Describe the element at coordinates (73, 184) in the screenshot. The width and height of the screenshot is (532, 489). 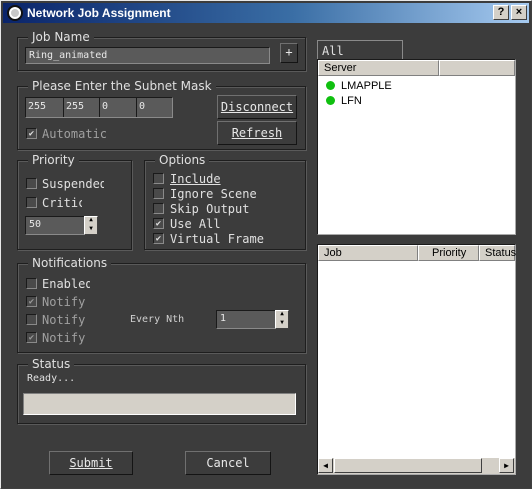
I see `suspended-label: Suspended` at that location.